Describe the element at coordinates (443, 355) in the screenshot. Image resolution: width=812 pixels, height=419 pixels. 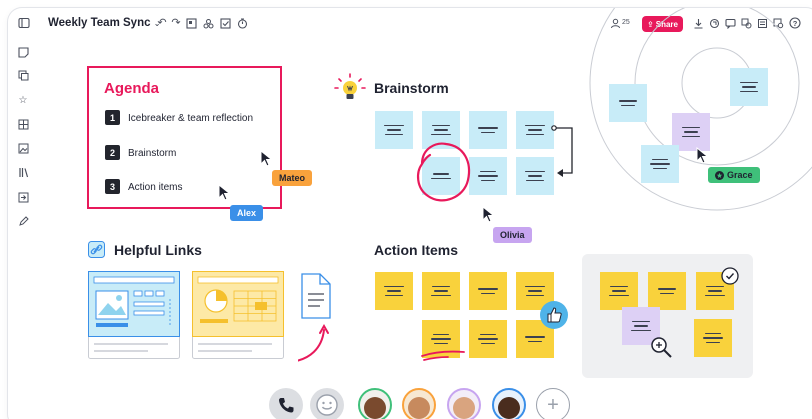
I see `underline-scribble` at that location.